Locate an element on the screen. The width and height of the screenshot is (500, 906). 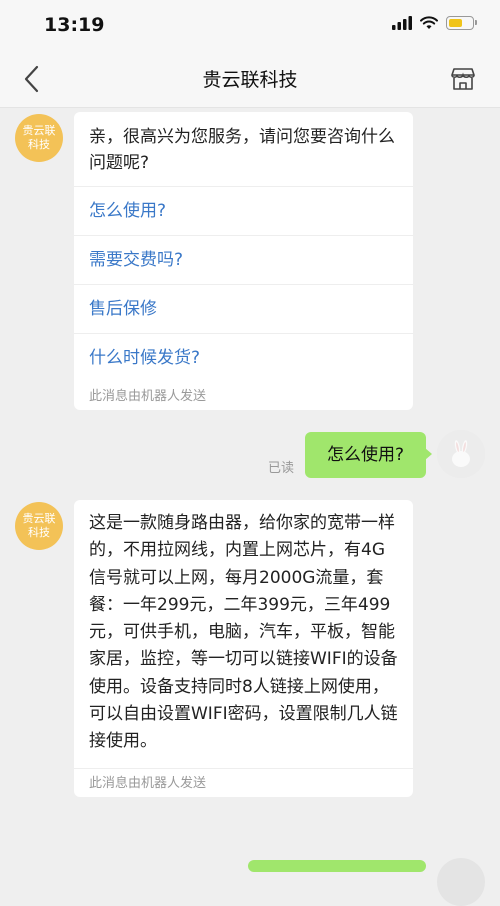
option-shipping-time: 什么时候发货? is located at coordinates (243, 357).